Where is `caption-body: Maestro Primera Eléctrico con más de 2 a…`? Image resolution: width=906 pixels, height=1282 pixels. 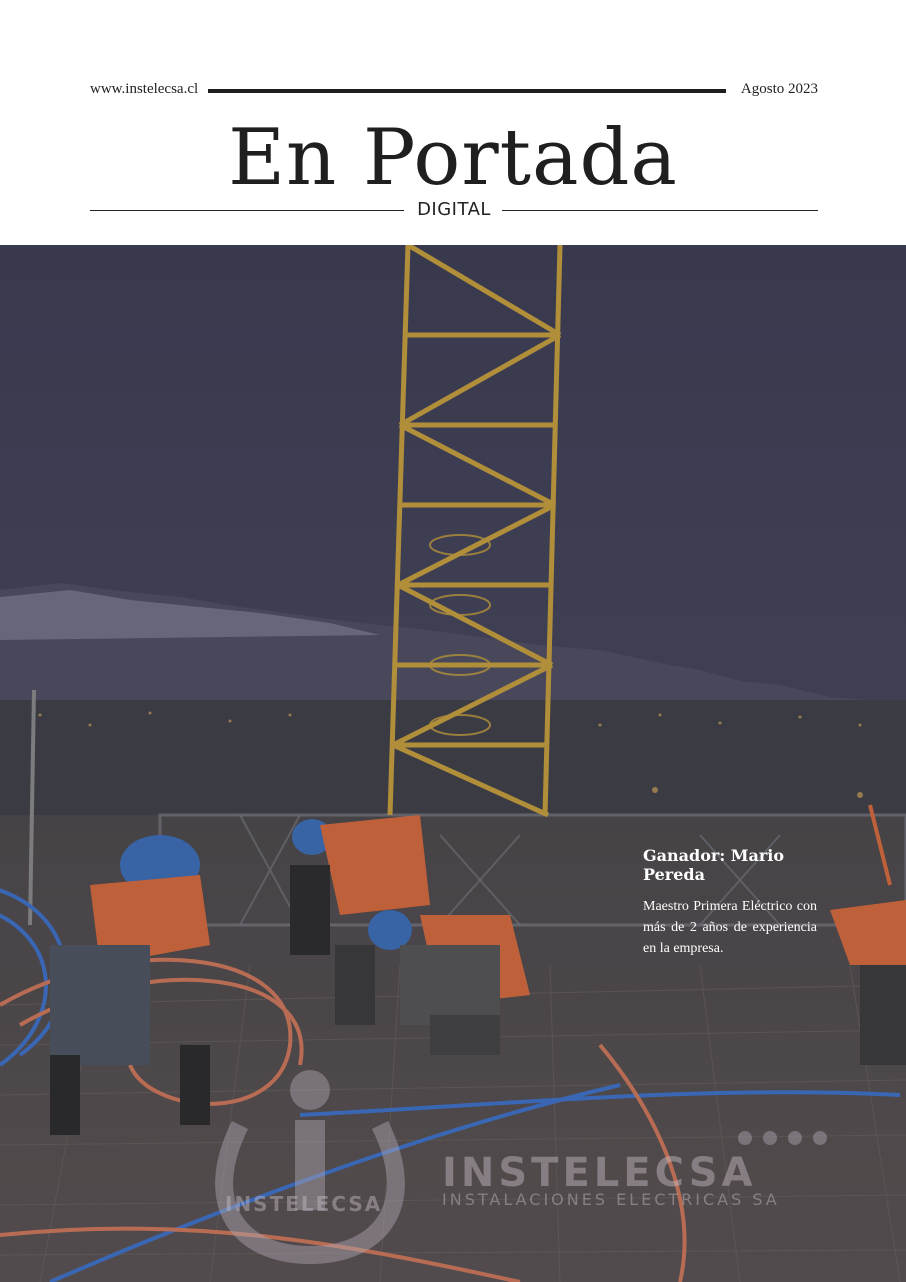 caption-body: Maestro Primera Eléctrico con más de 2 a… is located at coordinates (730, 927).